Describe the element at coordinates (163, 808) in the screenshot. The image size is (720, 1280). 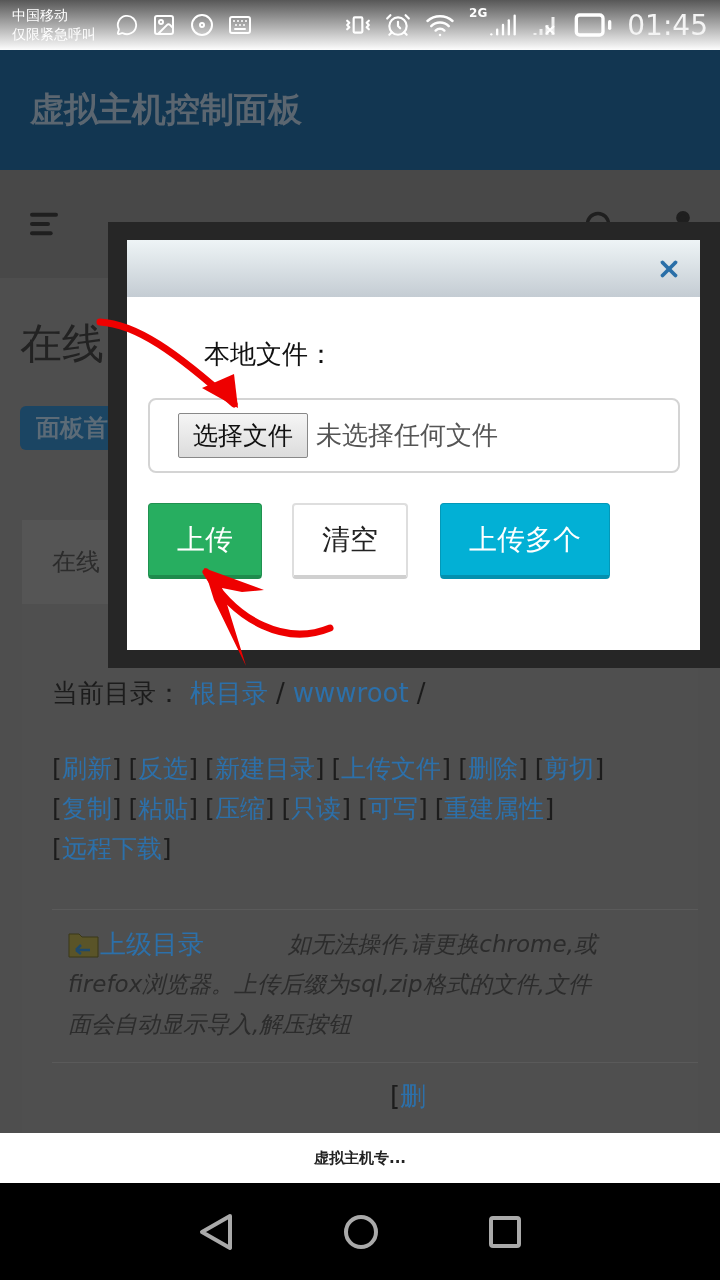
I see `action-link: 粘贴` at that location.